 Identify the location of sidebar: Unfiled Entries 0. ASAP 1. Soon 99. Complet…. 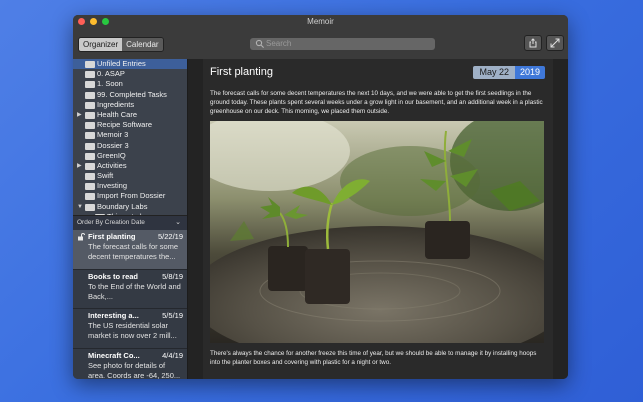
(130, 219).